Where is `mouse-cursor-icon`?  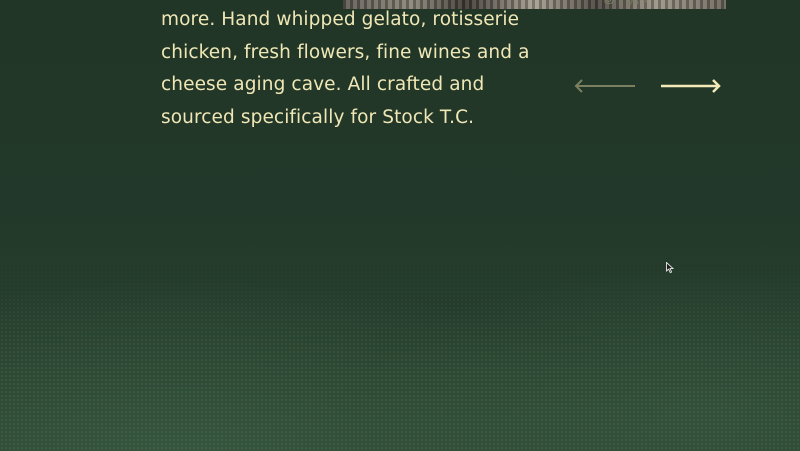
mouse-cursor-icon is located at coordinates (670, 266).